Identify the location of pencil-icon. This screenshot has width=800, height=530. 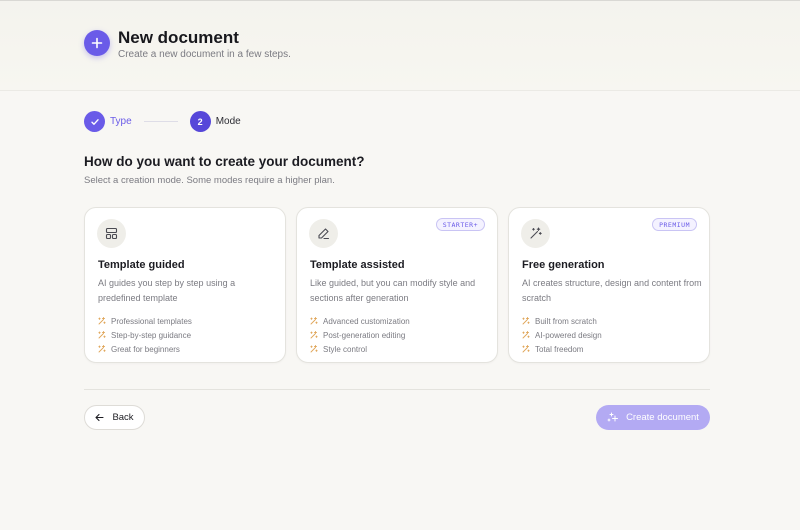
(323, 233).